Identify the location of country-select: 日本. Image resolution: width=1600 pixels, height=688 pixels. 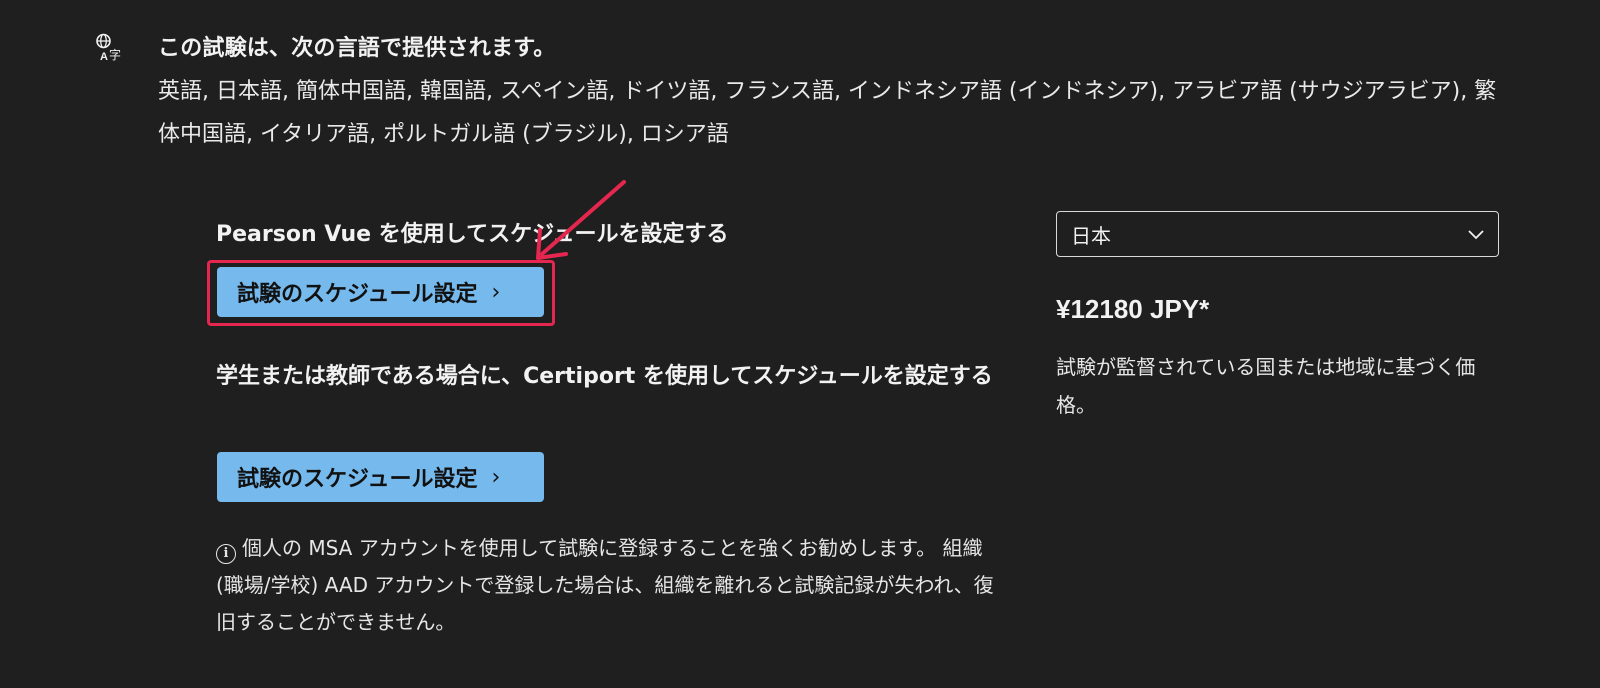
(1277, 234).